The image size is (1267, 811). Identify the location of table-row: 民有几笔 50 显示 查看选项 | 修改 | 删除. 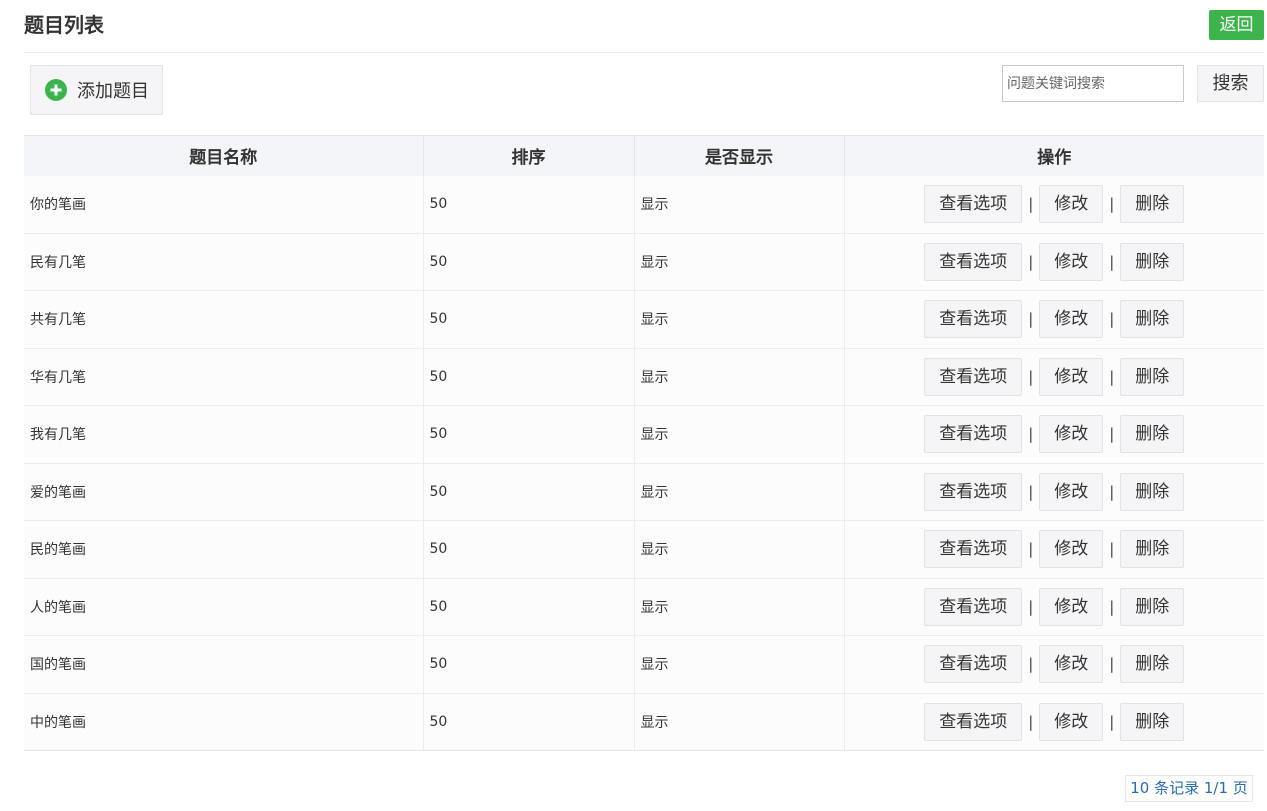
(644, 262).